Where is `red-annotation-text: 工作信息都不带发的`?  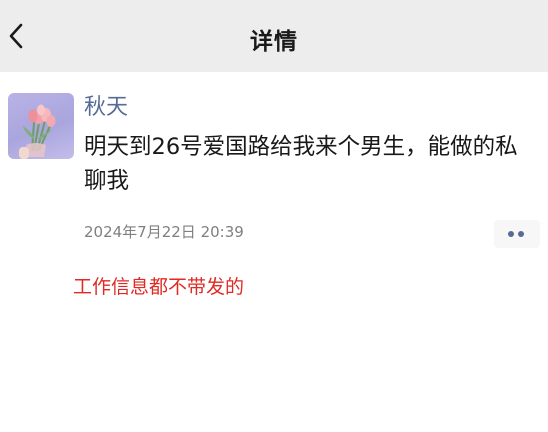 red-annotation-text: 工作信息都不带发的 is located at coordinates (159, 287).